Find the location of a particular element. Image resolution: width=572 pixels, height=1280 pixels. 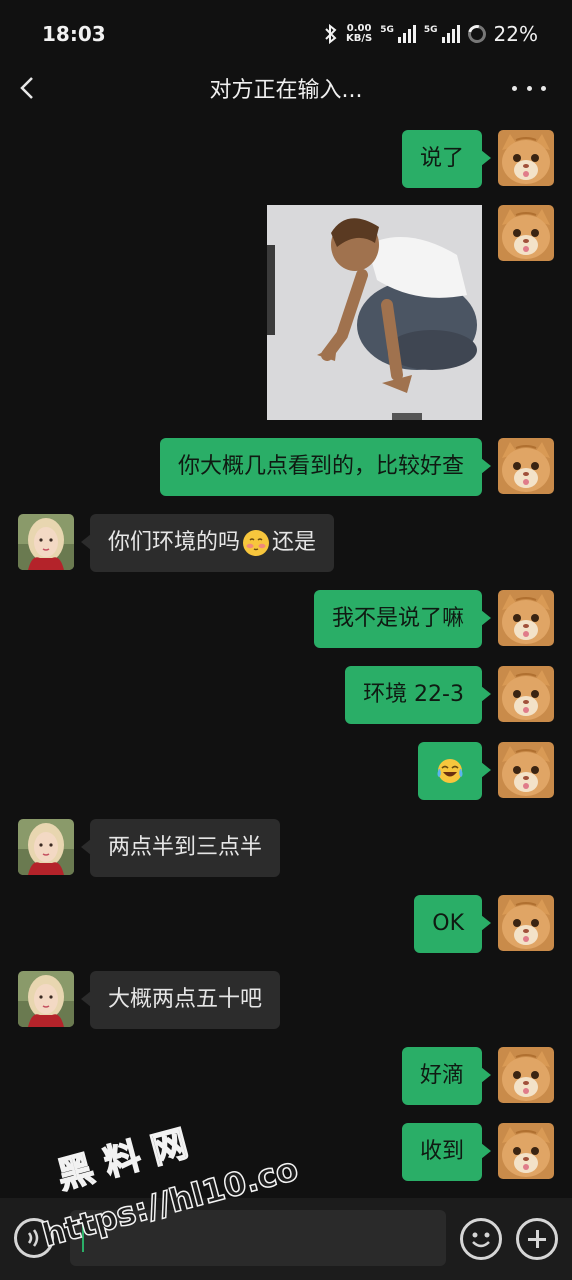

message-text: 你们环境的吗 is located at coordinates (174, 542).